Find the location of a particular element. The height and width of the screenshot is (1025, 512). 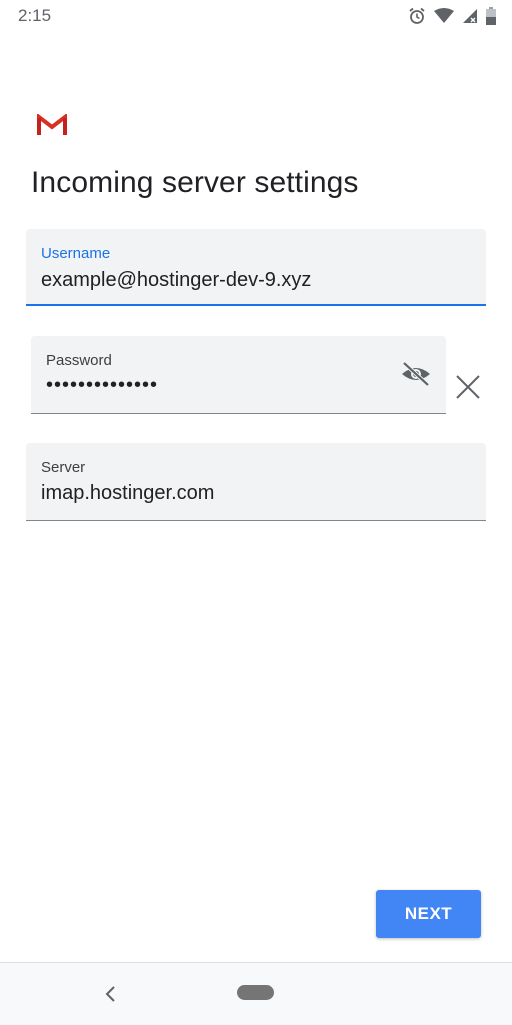

server-field: Server imap.hostinger.com is located at coordinates (256, 482).